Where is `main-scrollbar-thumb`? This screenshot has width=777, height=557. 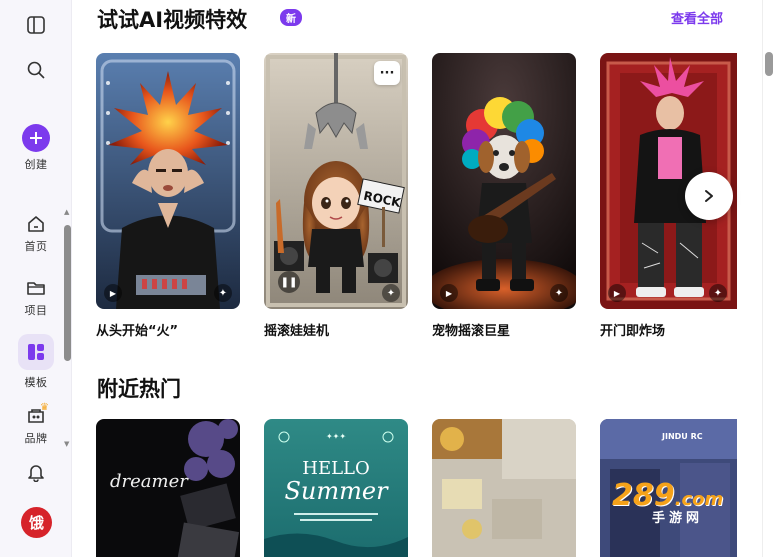
main-scrollbar-thumb is located at coordinates (769, 64).